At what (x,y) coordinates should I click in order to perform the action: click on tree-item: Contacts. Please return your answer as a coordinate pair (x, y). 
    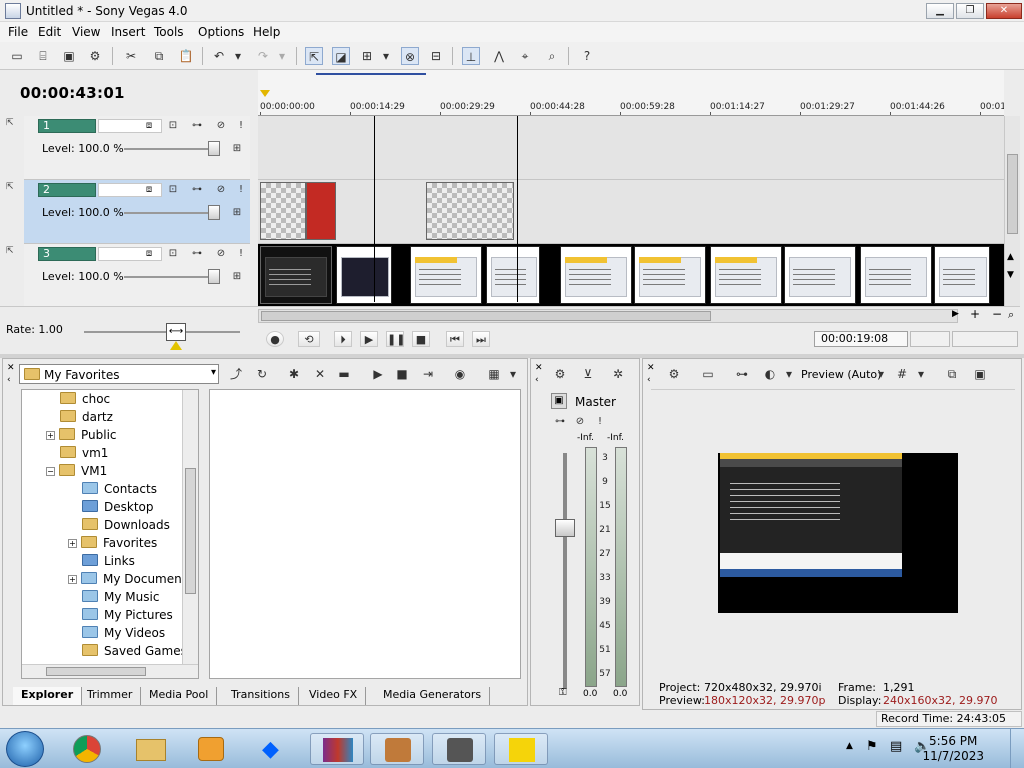
    Looking at the image, I should click on (119, 489).